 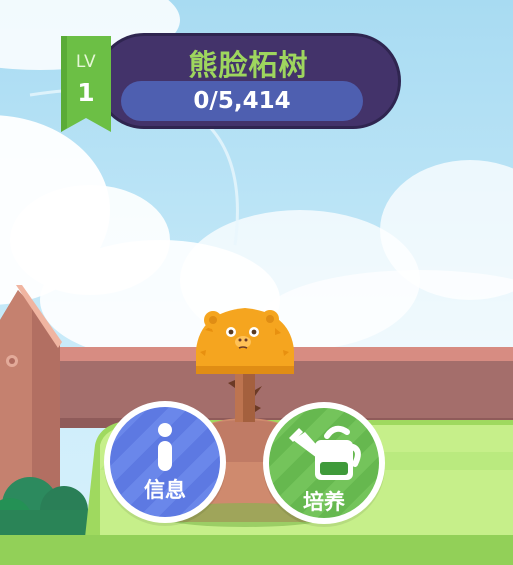 I want to click on growth-progress-text: 0/5,414, so click(x=242, y=101).